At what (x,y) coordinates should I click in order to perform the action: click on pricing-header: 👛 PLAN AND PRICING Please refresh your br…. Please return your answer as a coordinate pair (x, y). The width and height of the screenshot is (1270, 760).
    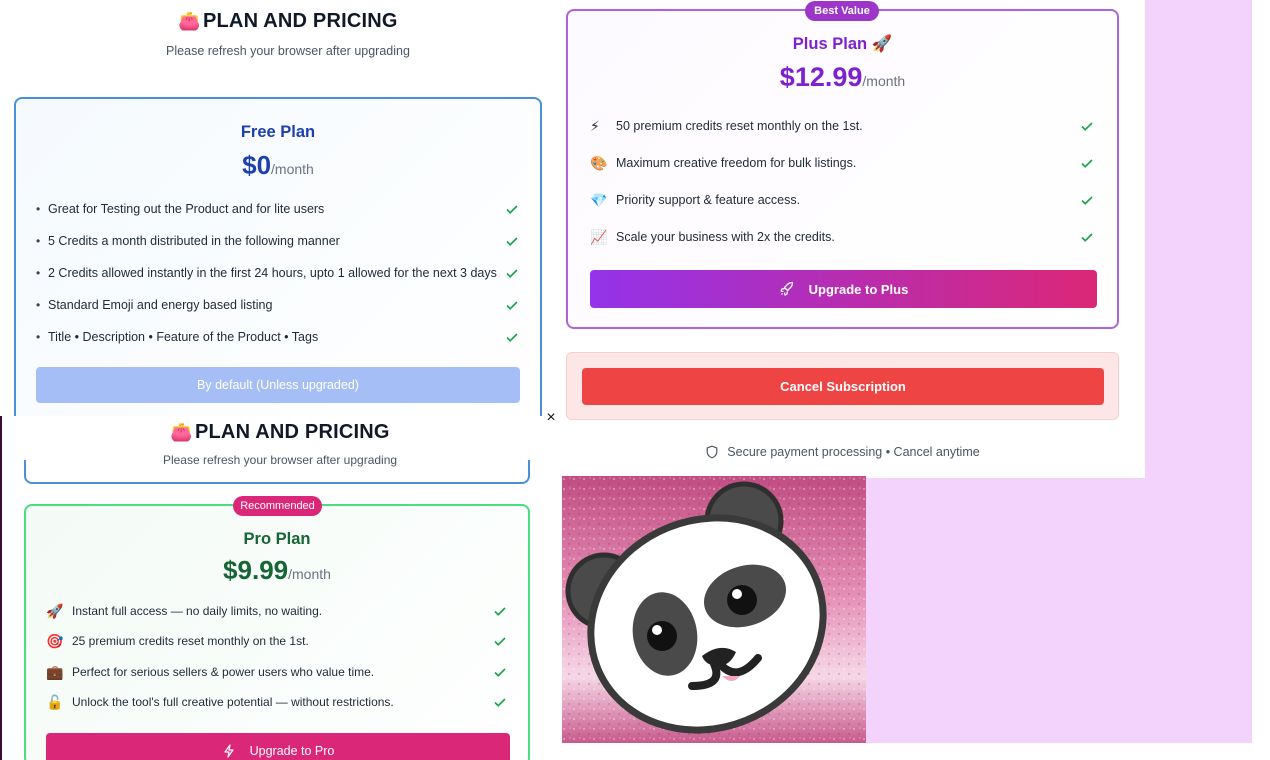
    Looking at the image, I should click on (288, 34).